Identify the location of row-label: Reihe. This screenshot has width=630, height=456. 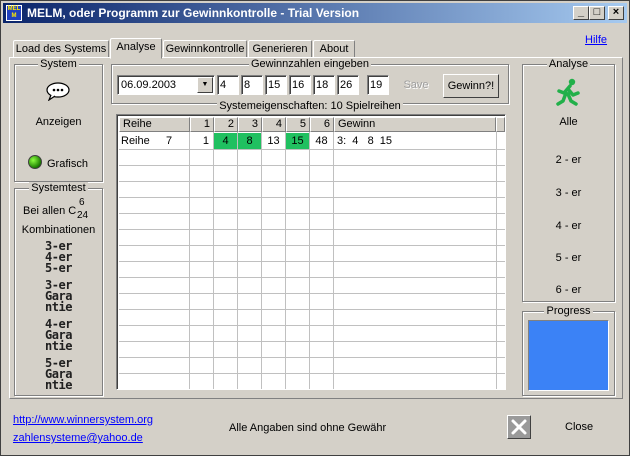
(135, 141).